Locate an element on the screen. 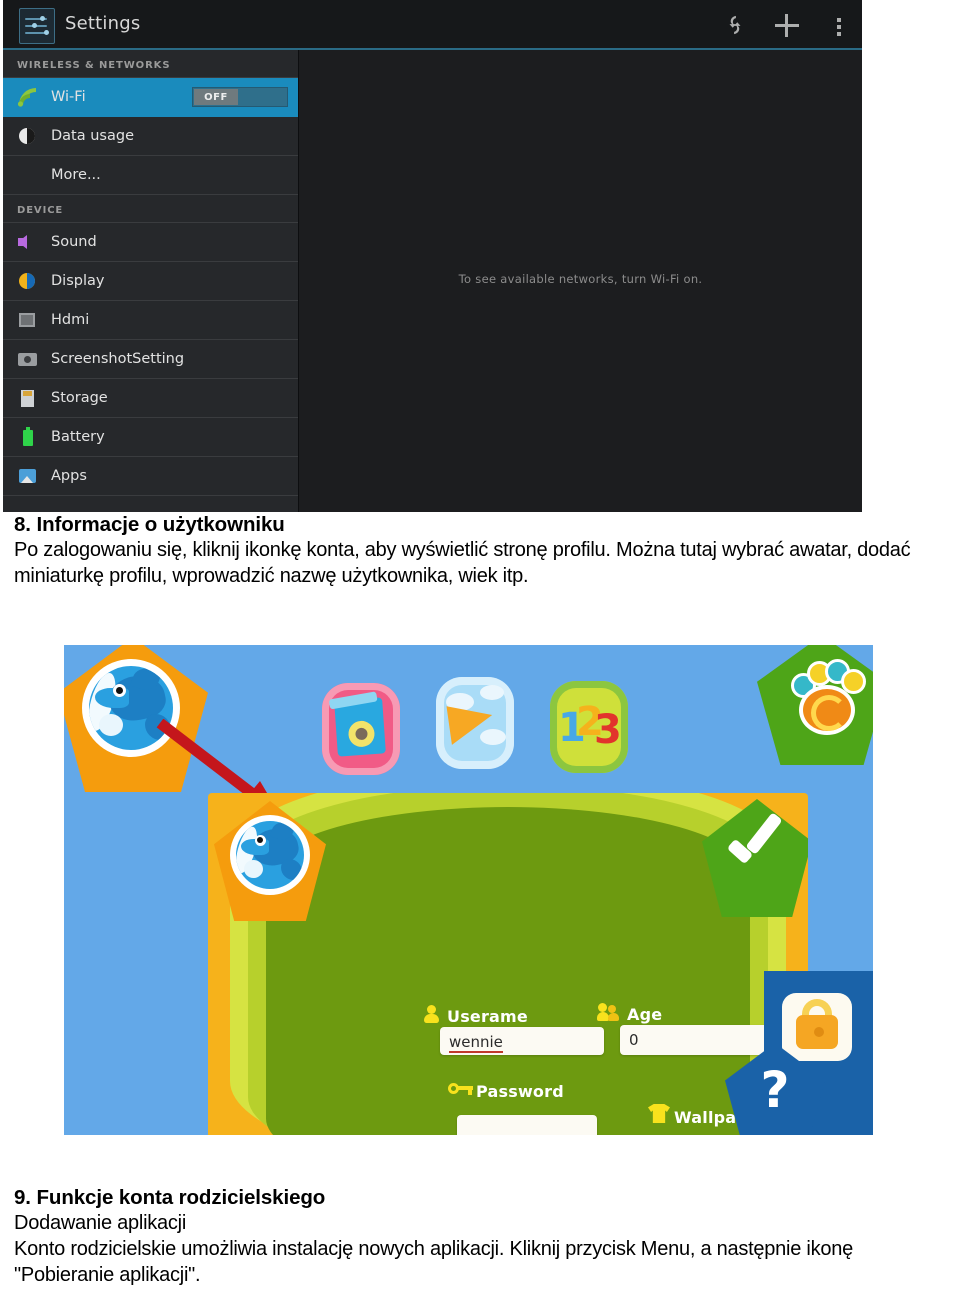 The image size is (960, 1309). battery-icon is located at coordinates (28, 437).